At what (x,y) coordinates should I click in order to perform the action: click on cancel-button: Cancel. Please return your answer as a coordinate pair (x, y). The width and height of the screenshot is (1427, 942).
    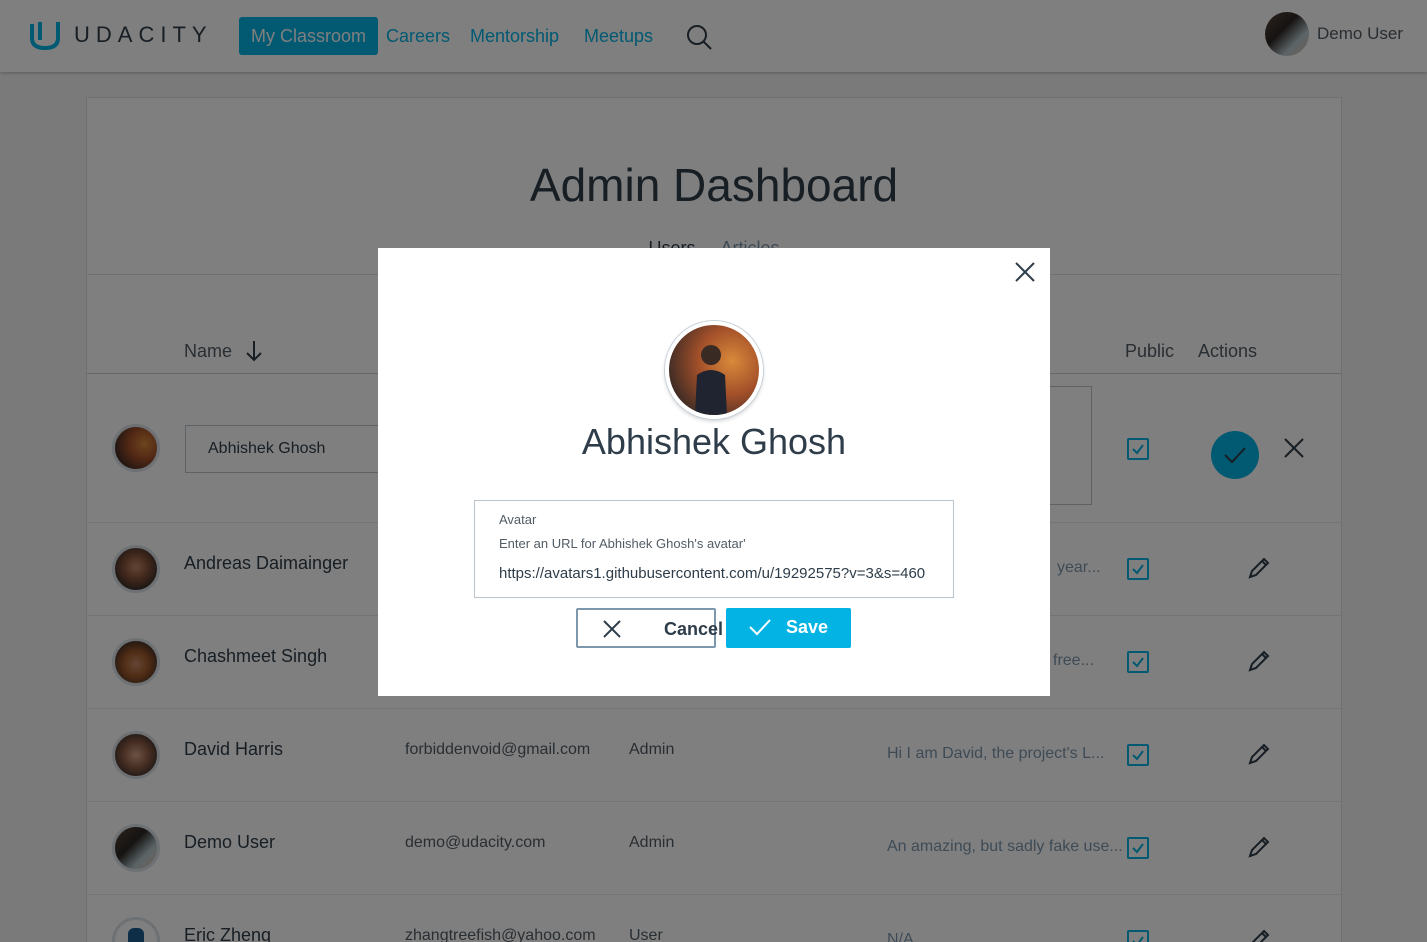
    Looking at the image, I should click on (649, 628).